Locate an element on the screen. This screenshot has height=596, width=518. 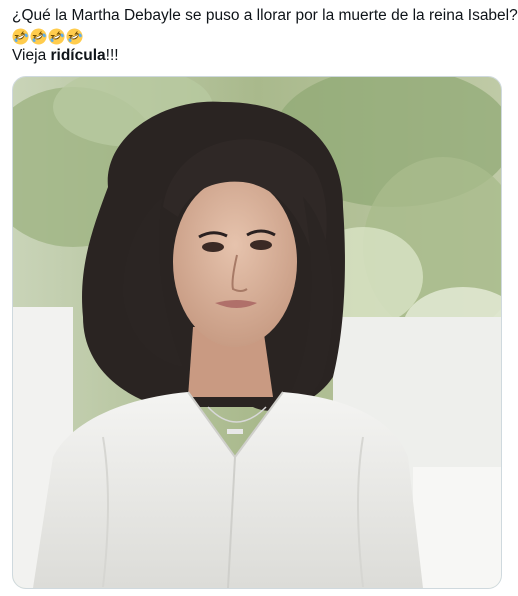
tweet-line-3-prefix: Vieja is located at coordinates (31, 55).